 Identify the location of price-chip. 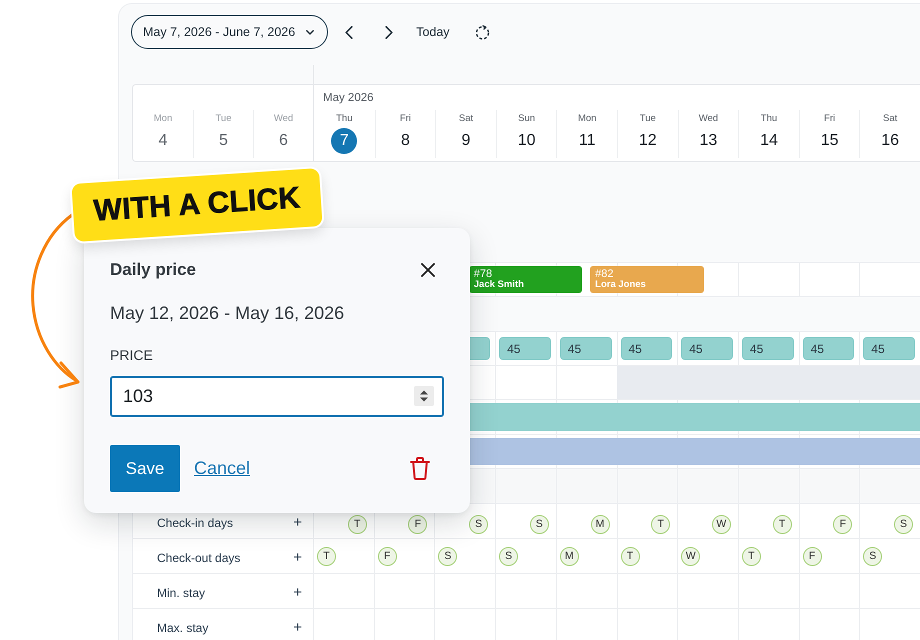
(479, 348).